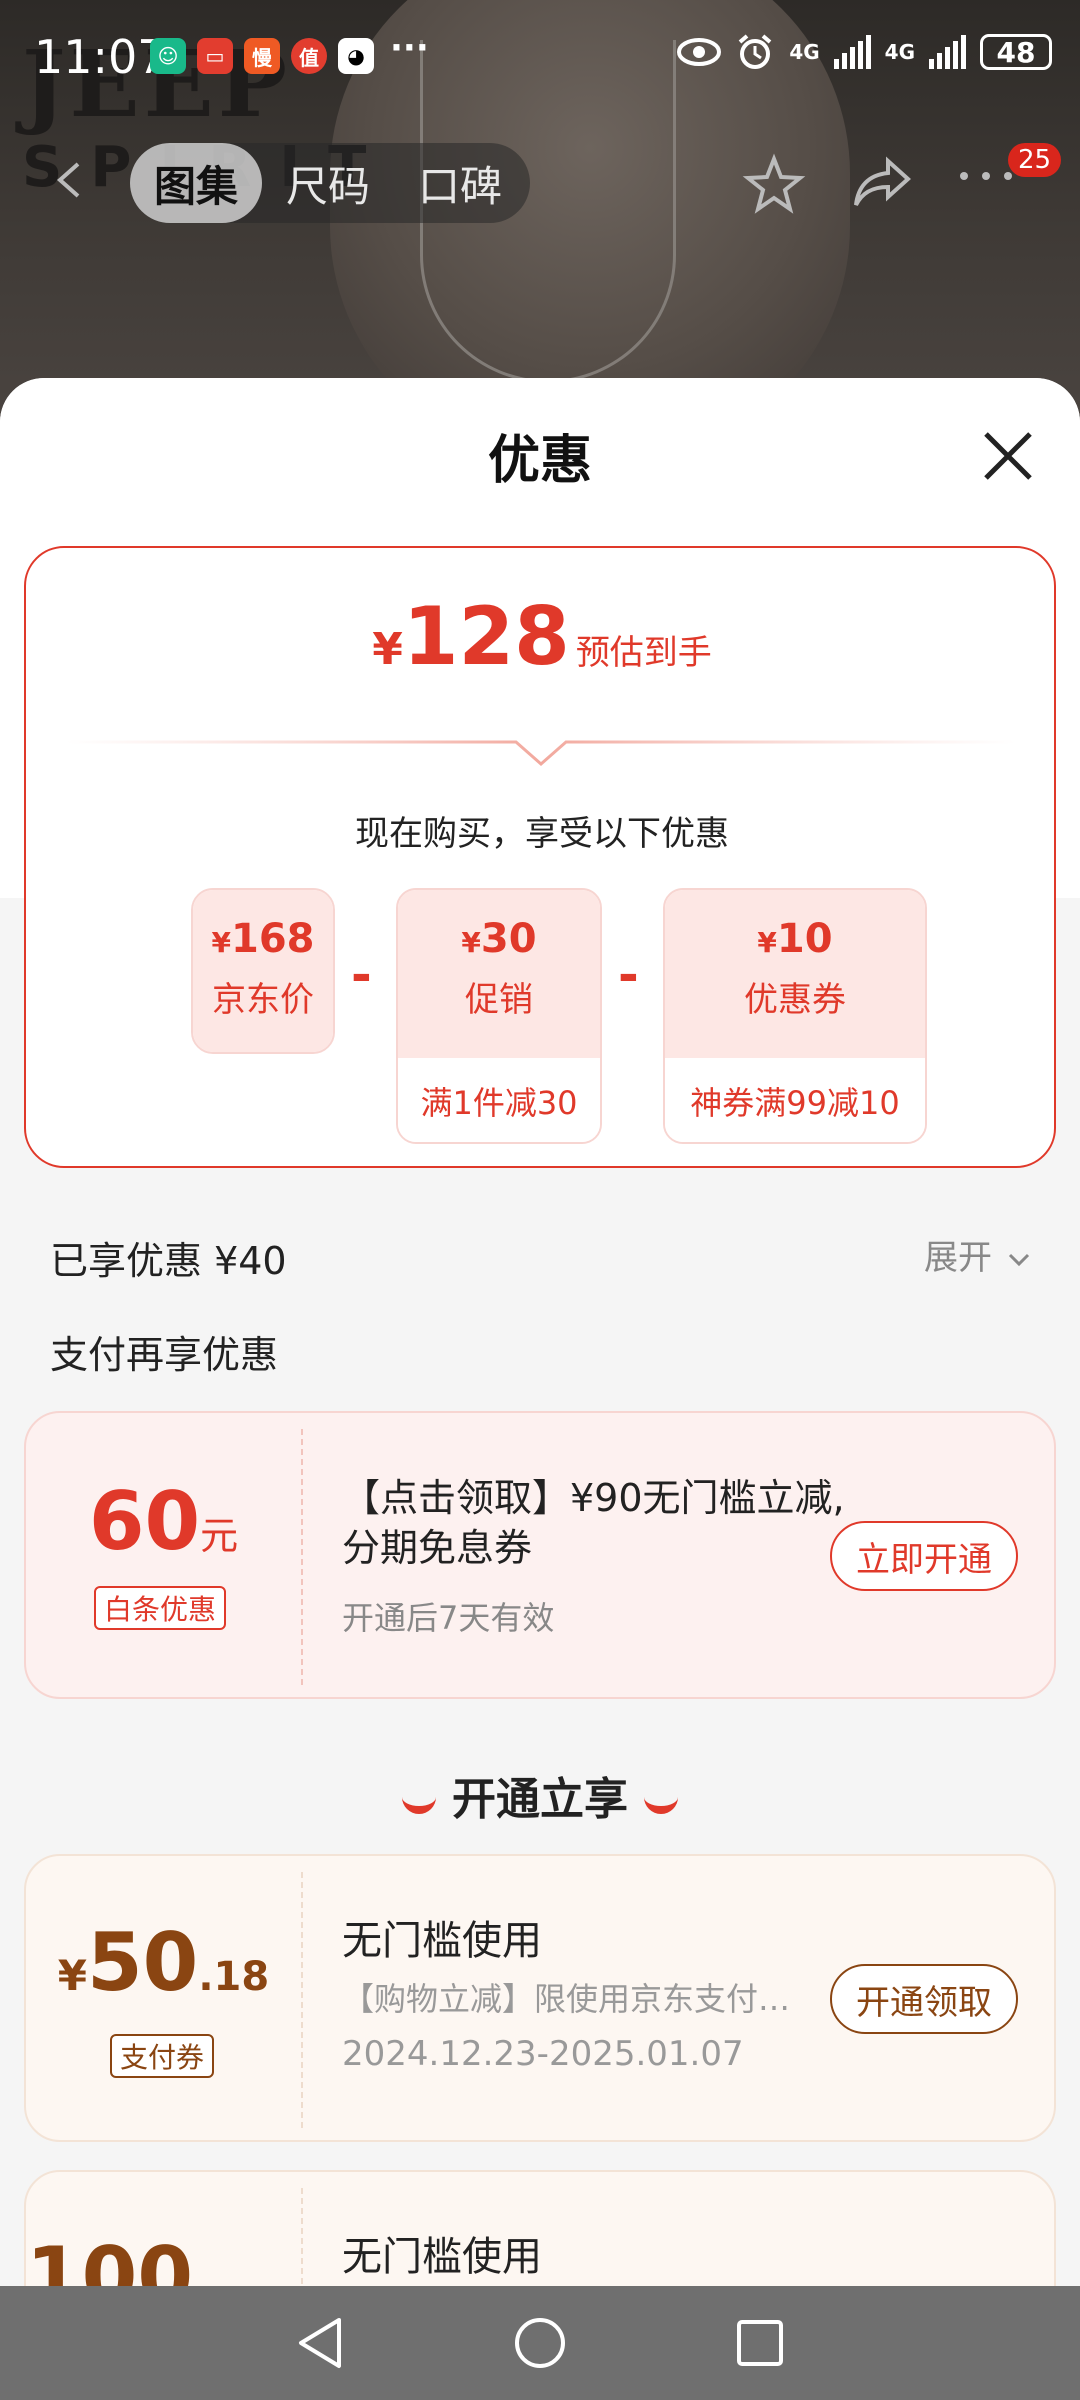 Image resolution: width=1080 pixels, height=2400 pixels. I want to click on nav-back-button, so click(320, 2343).